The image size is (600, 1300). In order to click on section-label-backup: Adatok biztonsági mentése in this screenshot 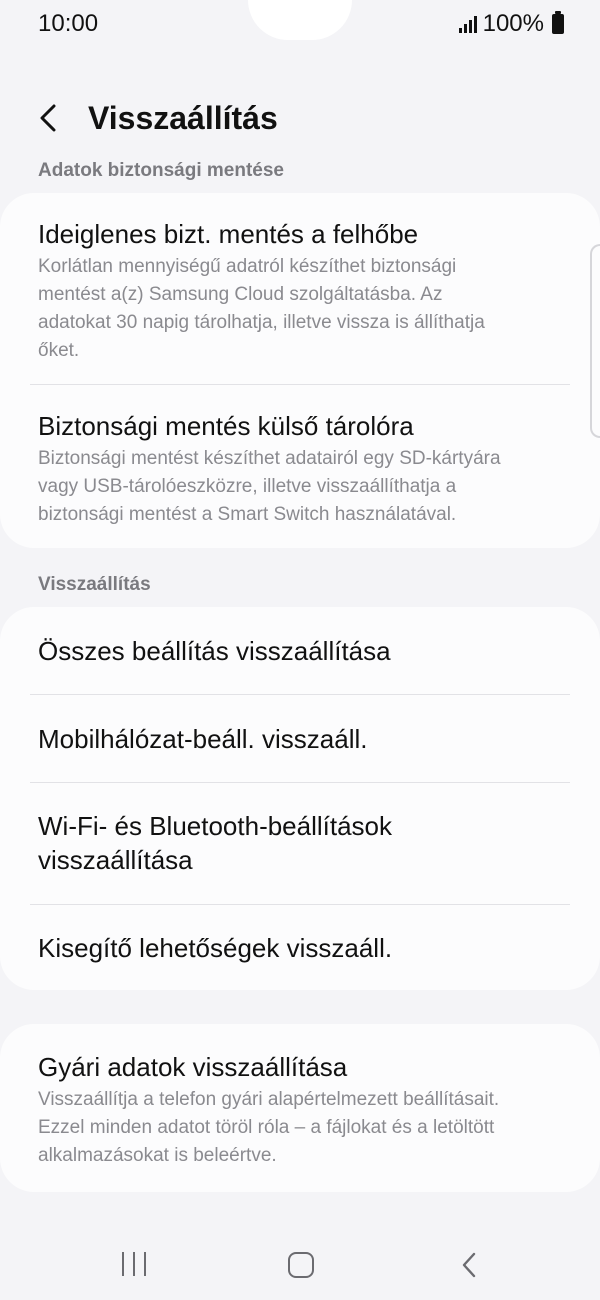, I will do `click(161, 170)`.